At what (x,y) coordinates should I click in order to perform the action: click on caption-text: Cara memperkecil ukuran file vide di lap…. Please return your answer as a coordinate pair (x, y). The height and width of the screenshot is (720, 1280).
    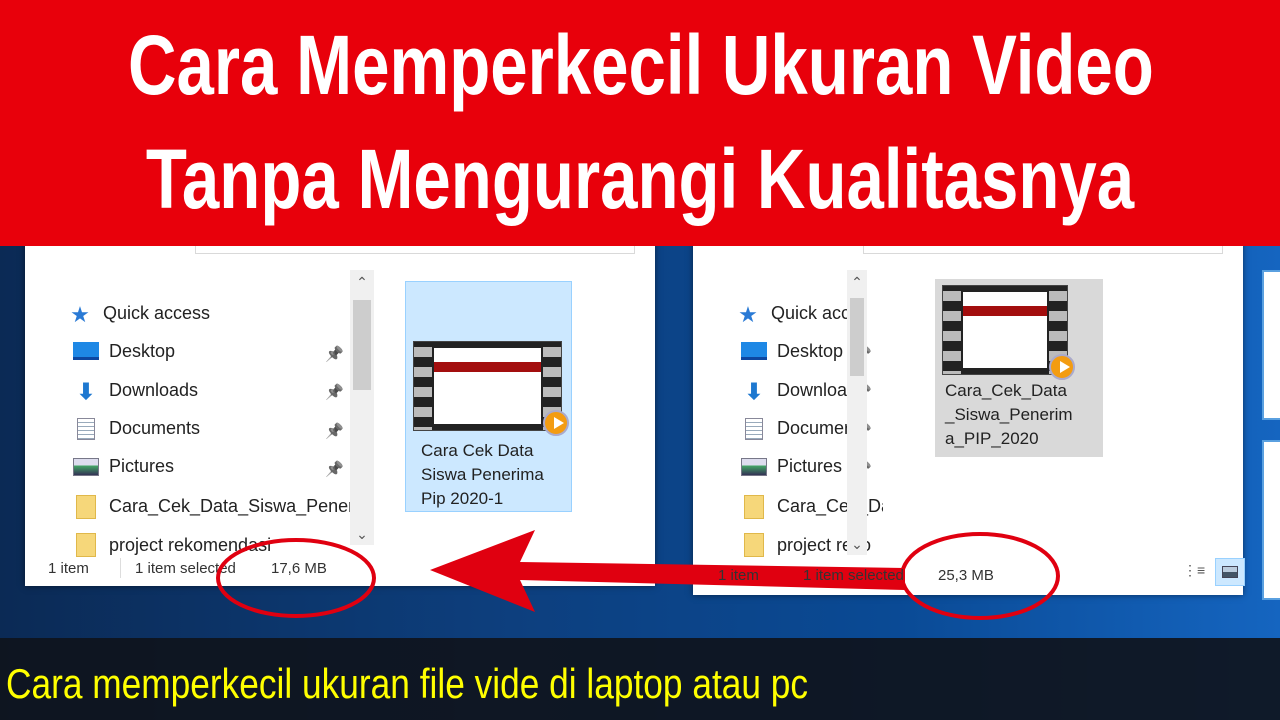
    Looking at the image, I should click on (407, 683).